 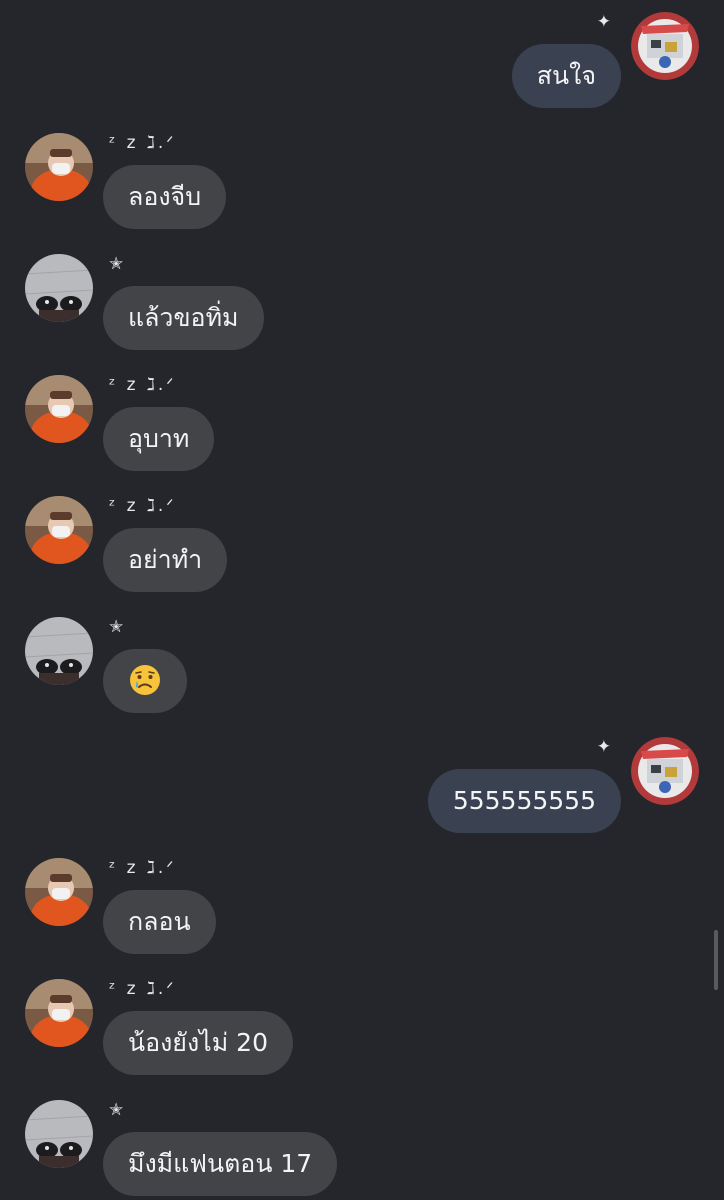 I want to click on message-bubble-incoming: อุบาท, so click(x=159, y=439).